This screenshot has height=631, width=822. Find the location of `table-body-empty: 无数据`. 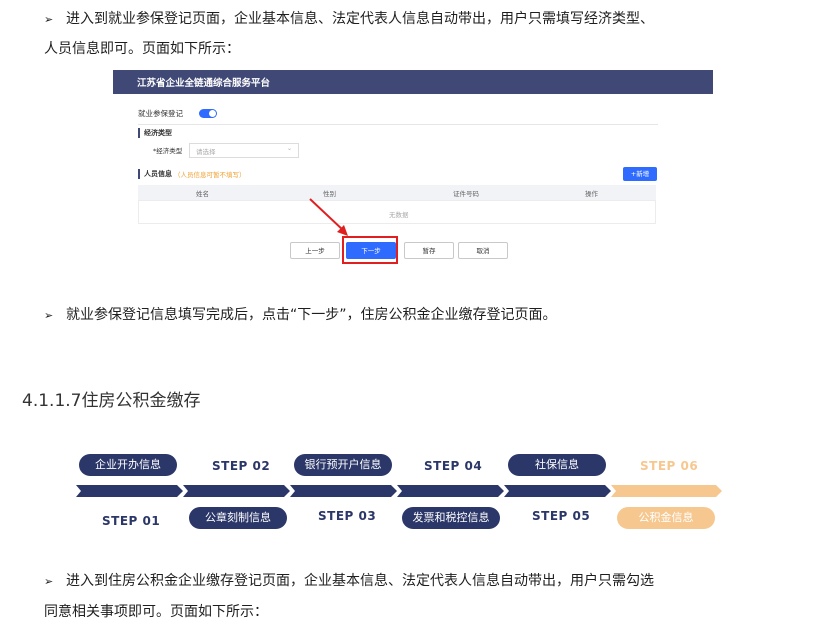

table-body-empty: 无数据 is located at coordinates (397, 212).